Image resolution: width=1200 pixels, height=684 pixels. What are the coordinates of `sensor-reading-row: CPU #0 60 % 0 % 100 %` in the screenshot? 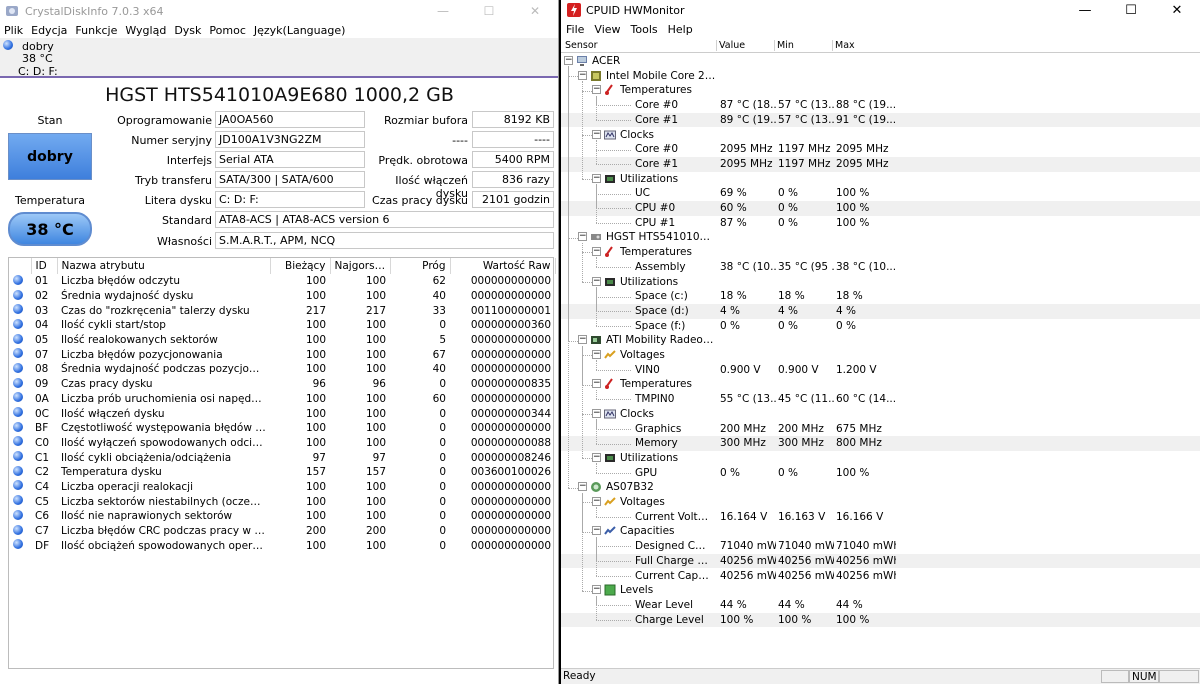 It's located at (880, 208).